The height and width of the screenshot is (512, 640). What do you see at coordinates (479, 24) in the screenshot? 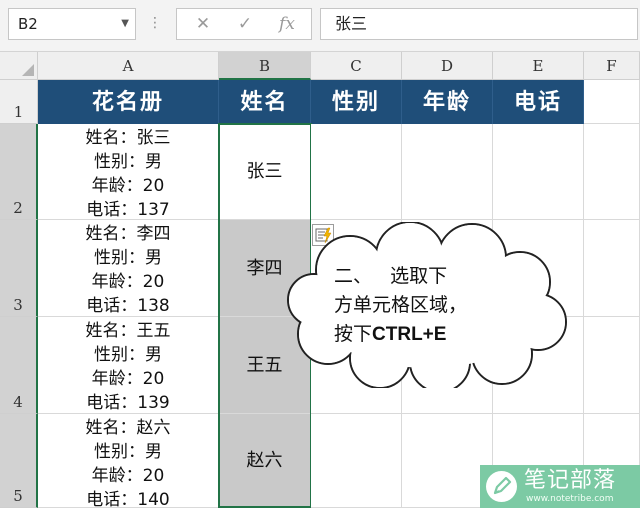
I see `formula-input: 张三` at bounding box center [479, 24].